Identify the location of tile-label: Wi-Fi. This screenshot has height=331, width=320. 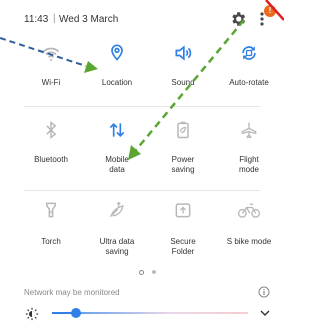
(51, 82).